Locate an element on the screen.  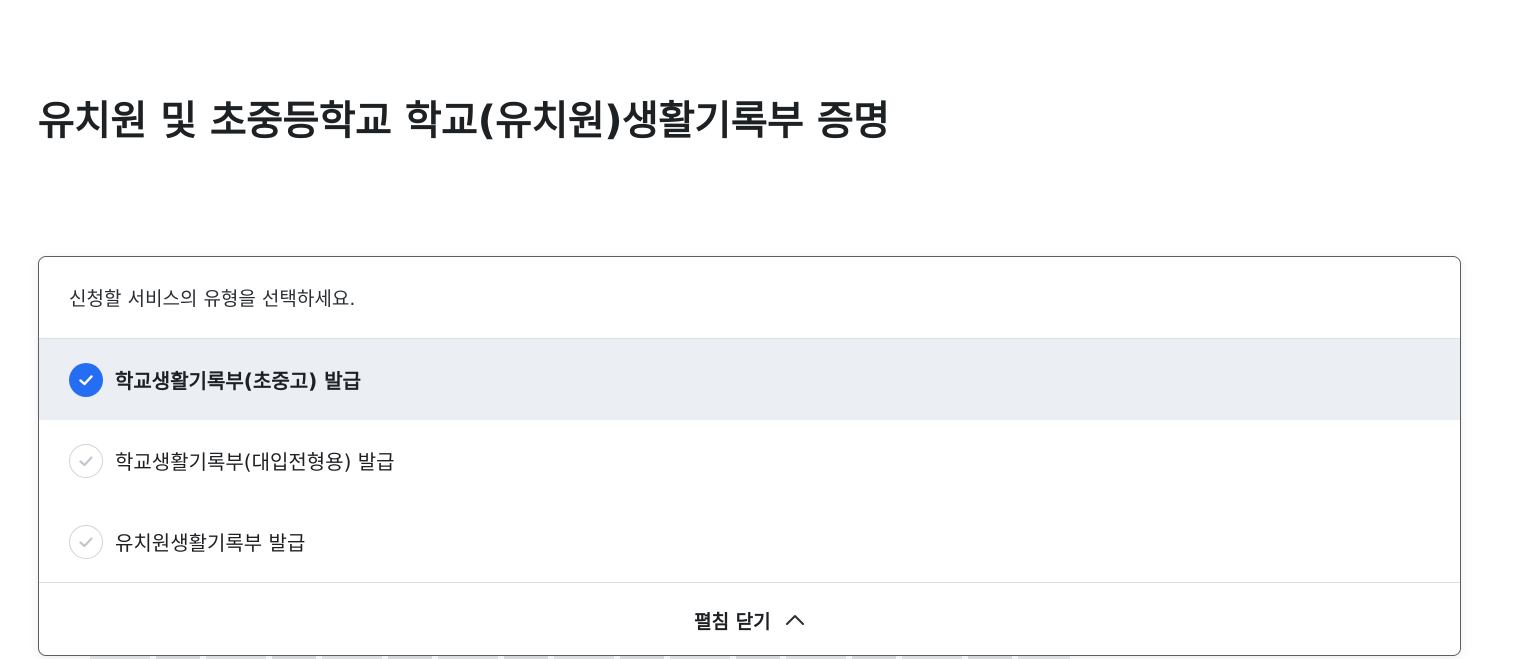
collapse-label: 펼침 닫기 is located at coordinates (732, 621).